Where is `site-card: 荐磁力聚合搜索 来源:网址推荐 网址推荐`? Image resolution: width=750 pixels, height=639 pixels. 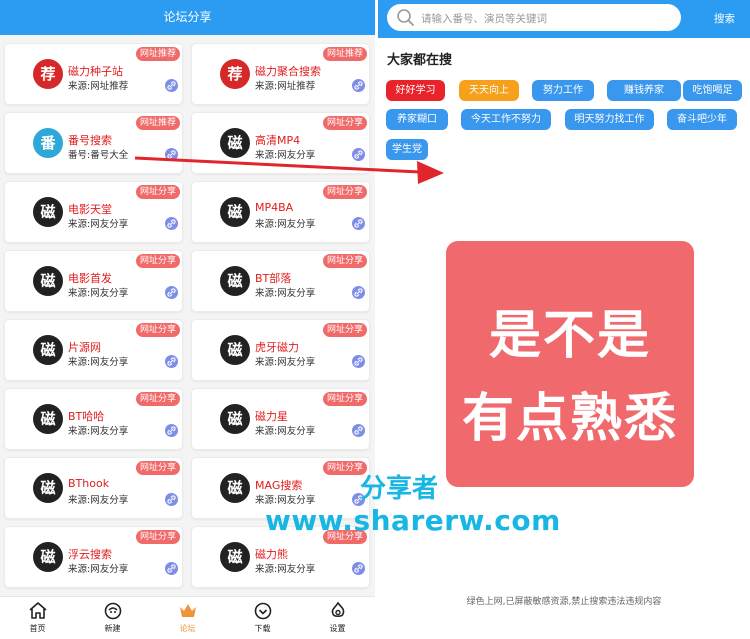 site-card: 荐磁力聚合搜索 来源:网址推荐 网址推荐 is located at coordinates (280, 74).